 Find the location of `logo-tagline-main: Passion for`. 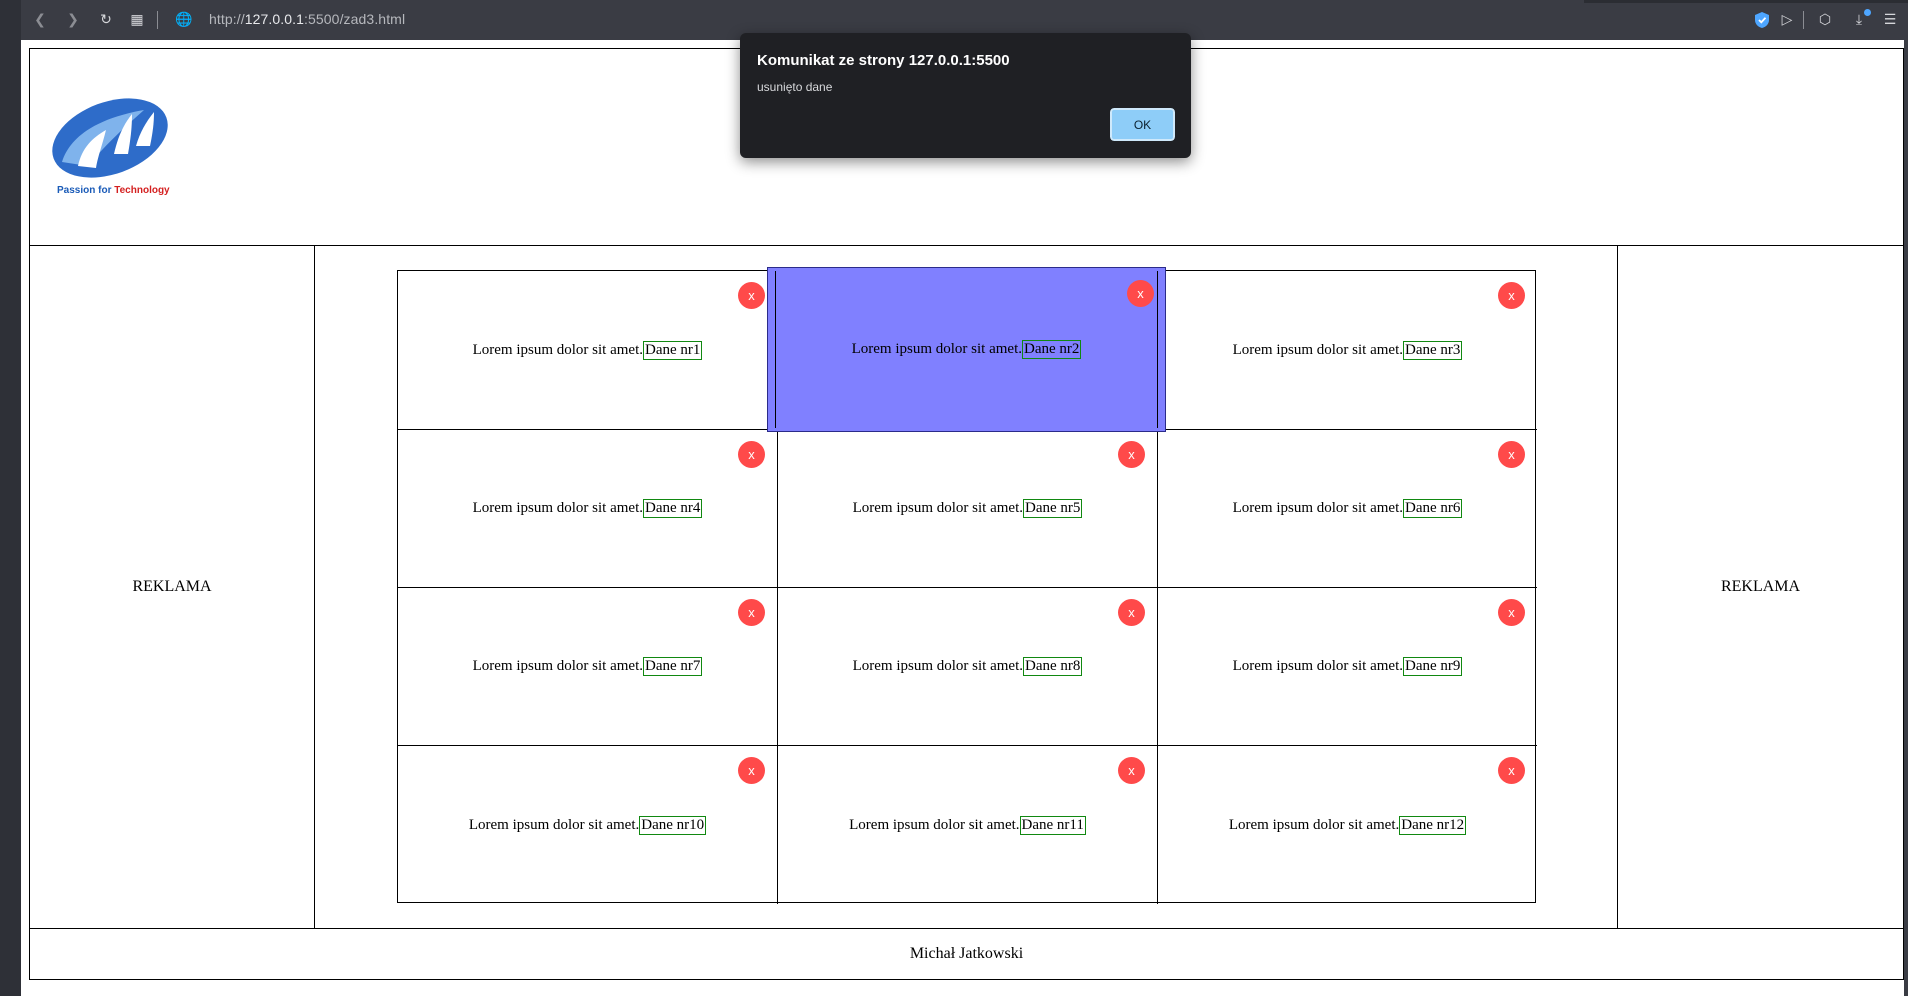

logo-tagline-main: Passion for is located at coordinates (86, 190).